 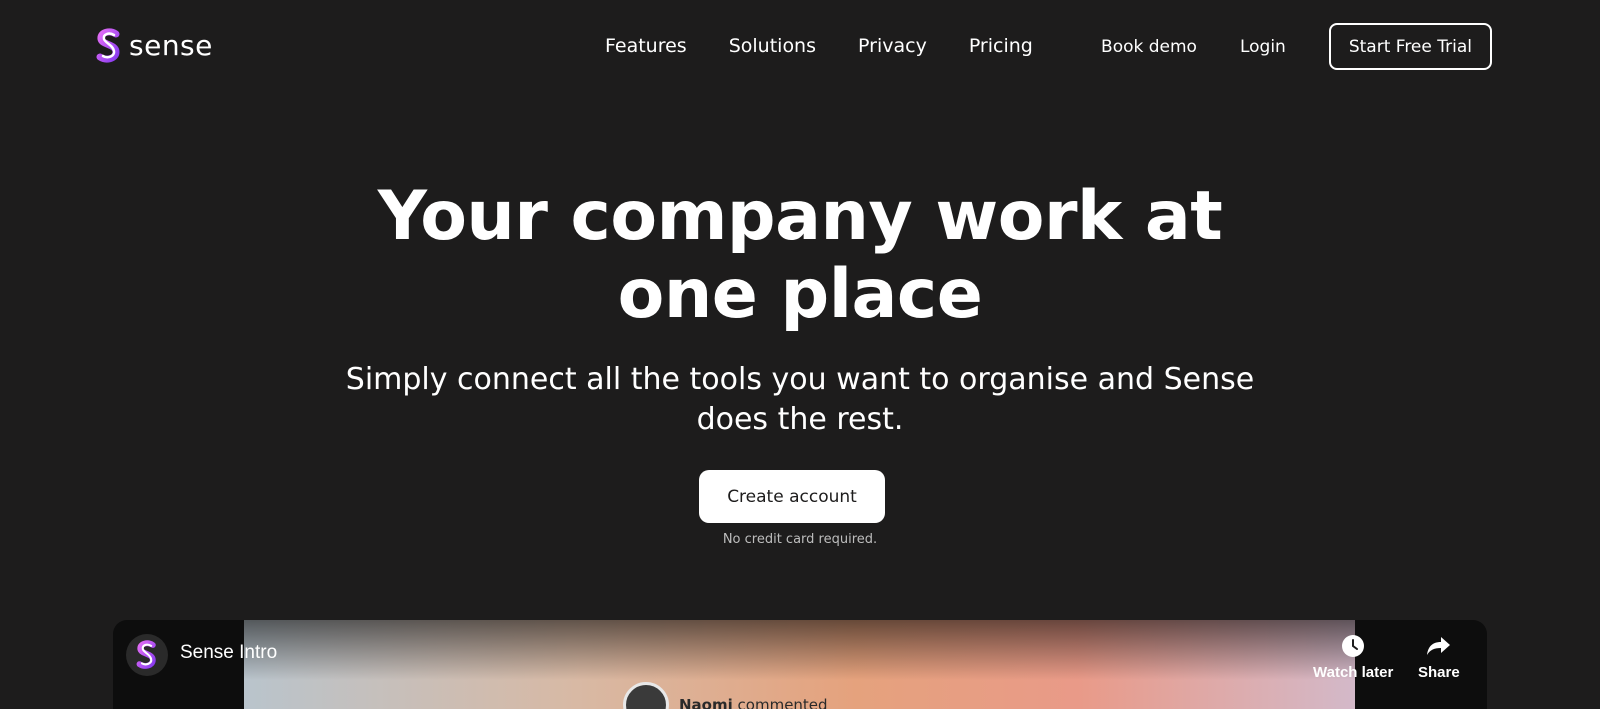 I want to click on commenter-card: Naomi commented, so click(x=725, y=695).